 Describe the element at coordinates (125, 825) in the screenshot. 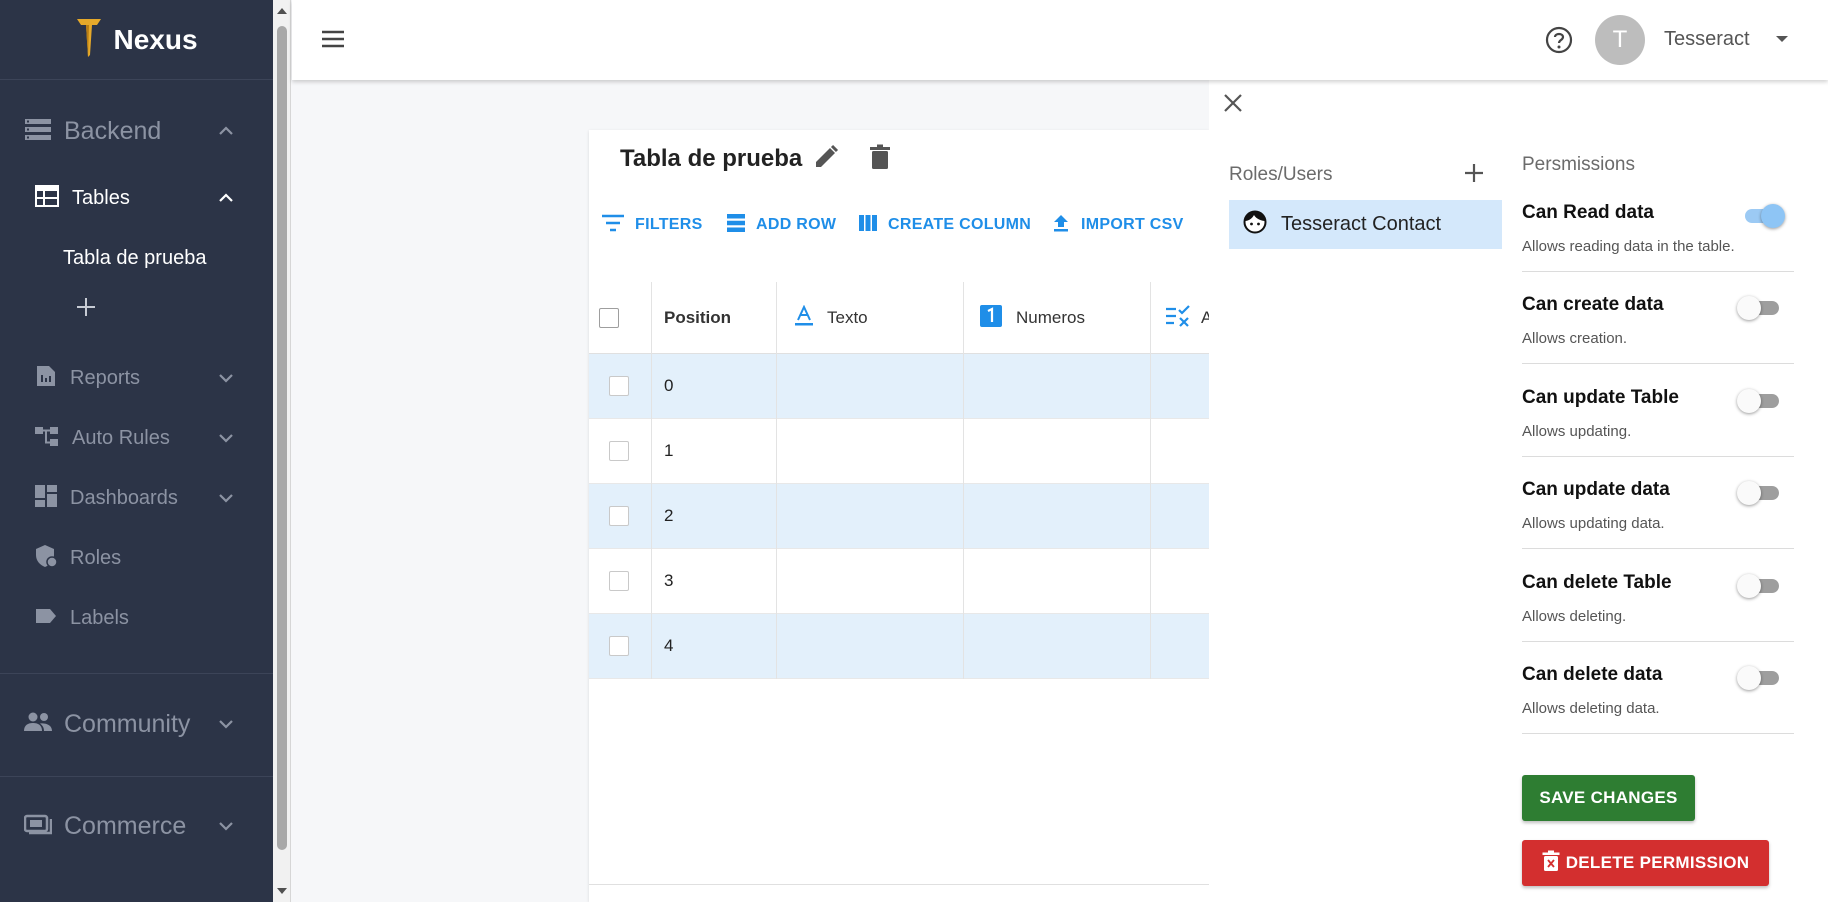

I see `nav-section-label: Commerce` at that location.